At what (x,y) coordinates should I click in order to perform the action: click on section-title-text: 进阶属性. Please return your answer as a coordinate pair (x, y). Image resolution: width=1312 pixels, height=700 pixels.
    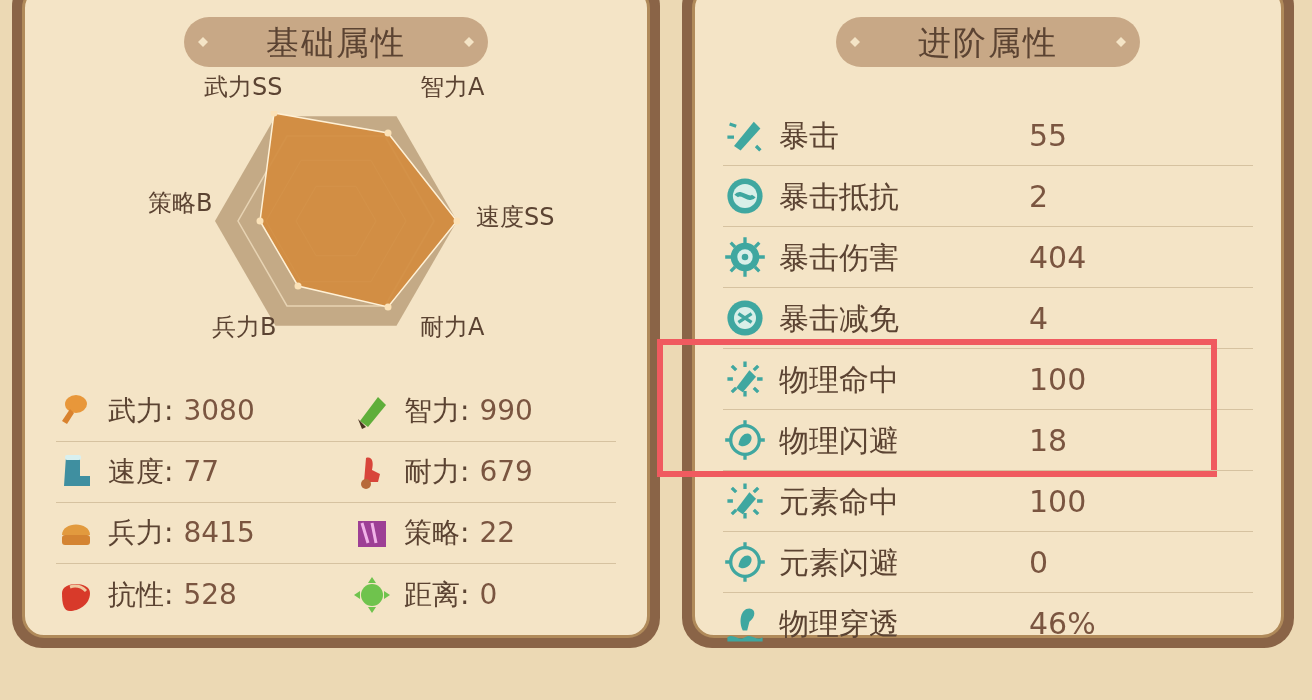
    Looking at the image, I should click on (988, 42).